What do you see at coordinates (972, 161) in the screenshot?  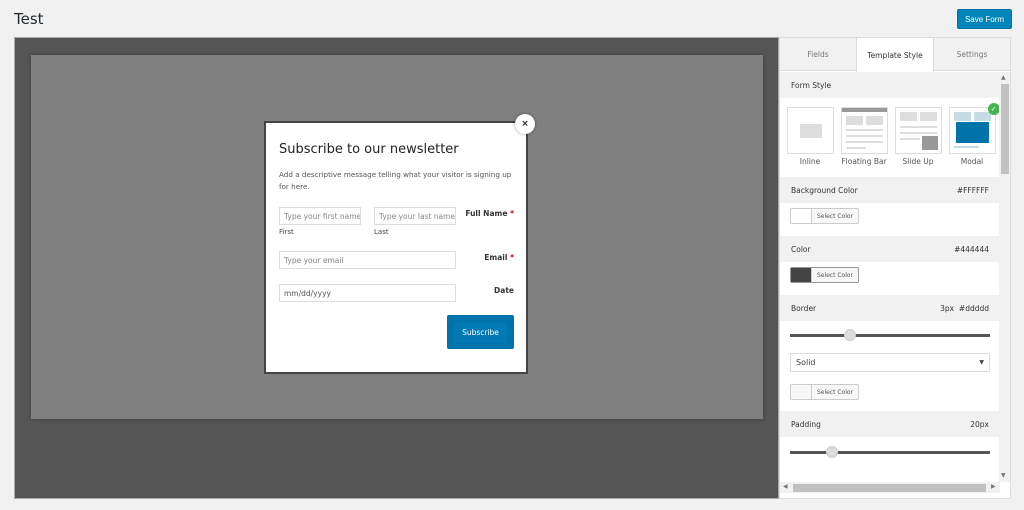 I see `style-label: Modal` at bounding box center [972, 161].